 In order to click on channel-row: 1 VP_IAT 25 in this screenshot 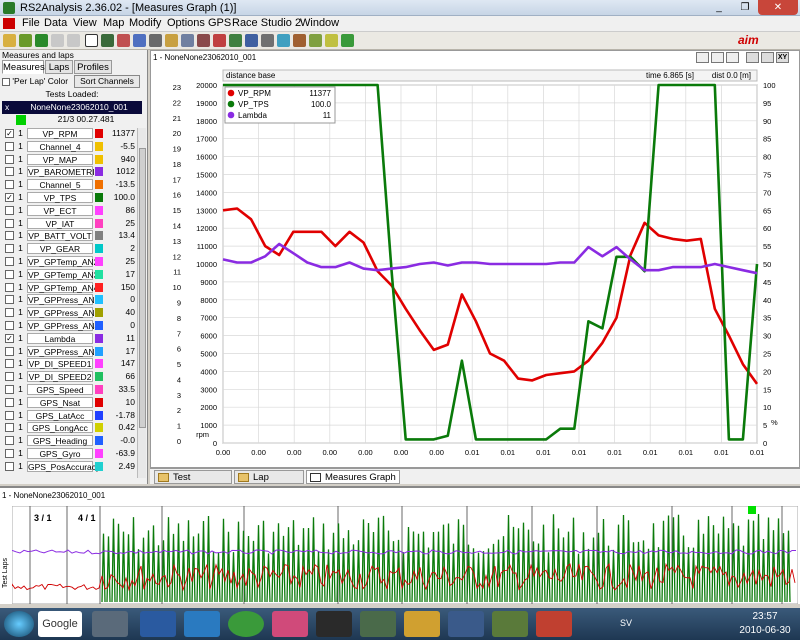, I will do `click(68, 223)`.